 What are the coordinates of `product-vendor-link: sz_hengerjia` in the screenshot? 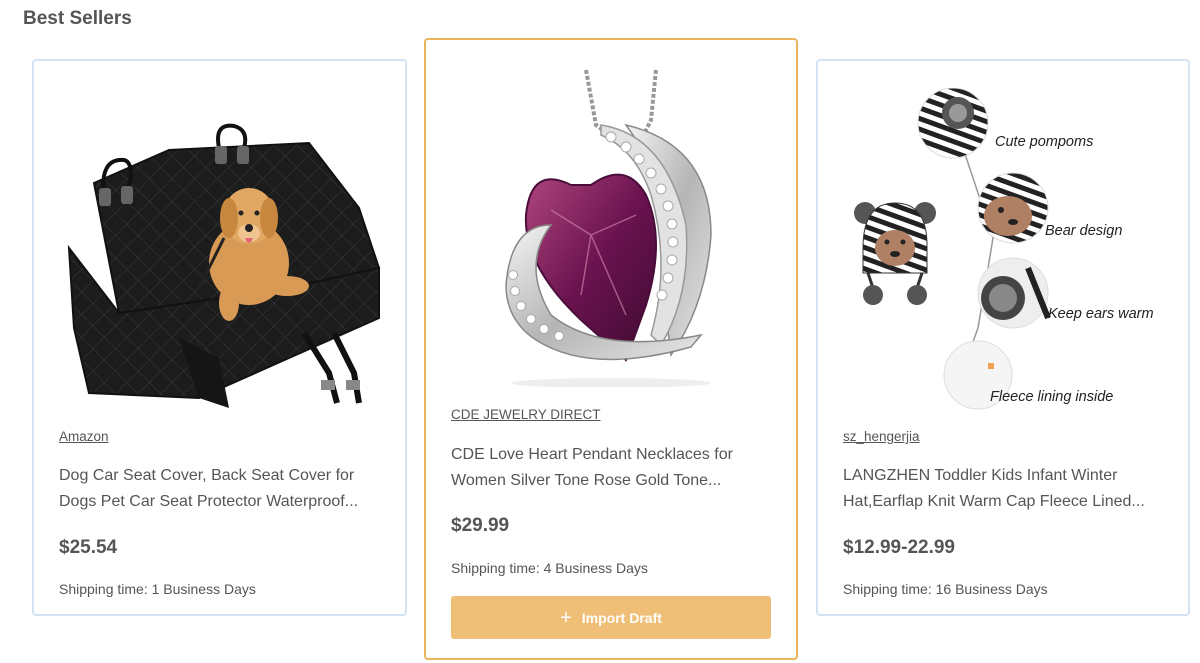 It's located at (881, 436).